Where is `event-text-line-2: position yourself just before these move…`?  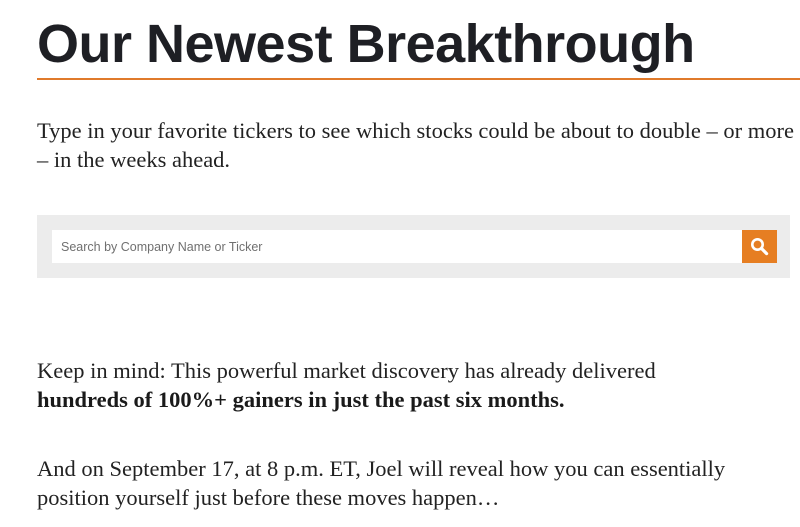 event-text-line-2: position yourself just before these move… is located at coordinates (268, 497).